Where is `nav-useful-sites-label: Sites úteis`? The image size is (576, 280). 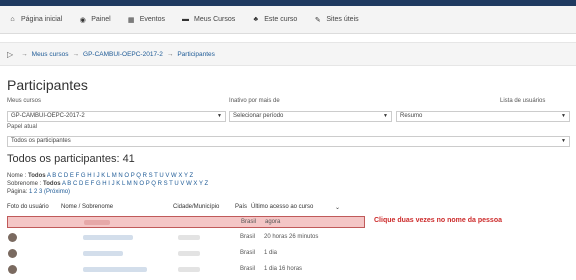
nav-useful-sites-label: Sites úteis is located at coordinates (342, 19).